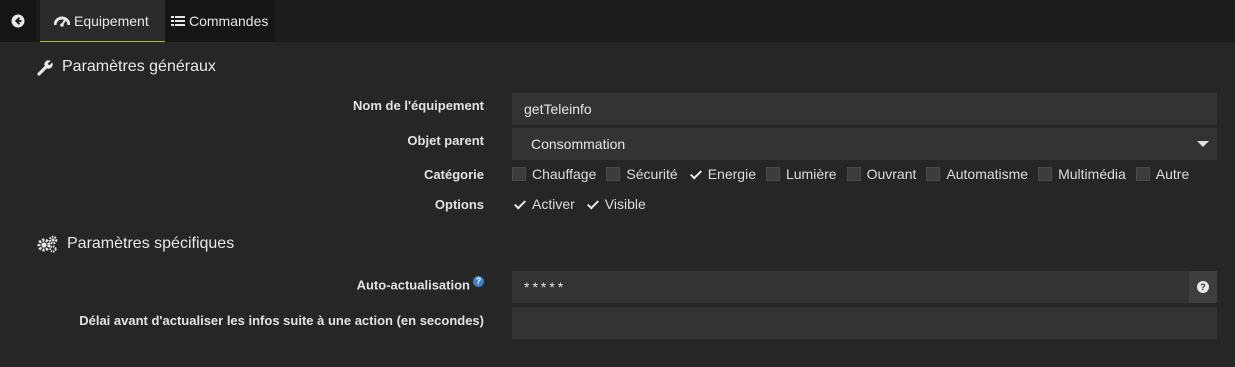 The height and width of the screenshot is (367, 1235). I want to click on option-checkbox-enable: Activer, so click(543, 204).